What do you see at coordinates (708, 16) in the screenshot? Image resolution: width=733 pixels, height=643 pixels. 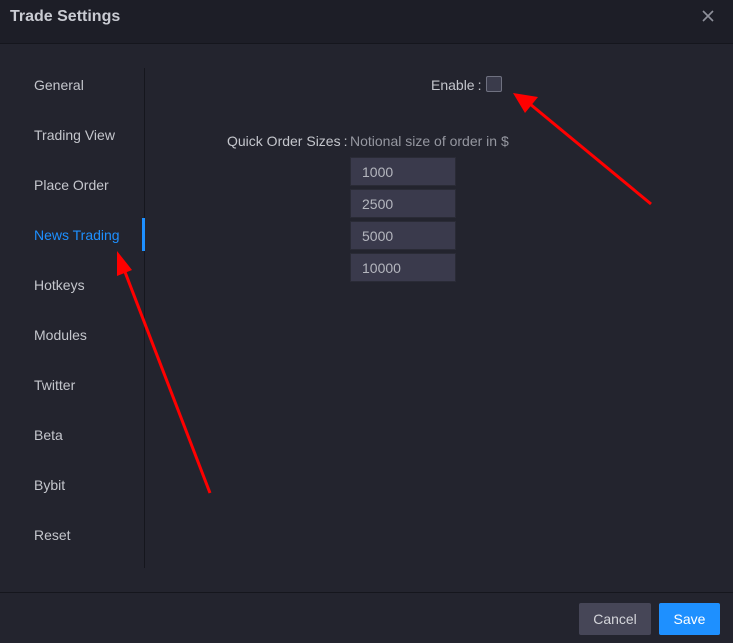 I see `close-icon` at bounding box center [708, 16].